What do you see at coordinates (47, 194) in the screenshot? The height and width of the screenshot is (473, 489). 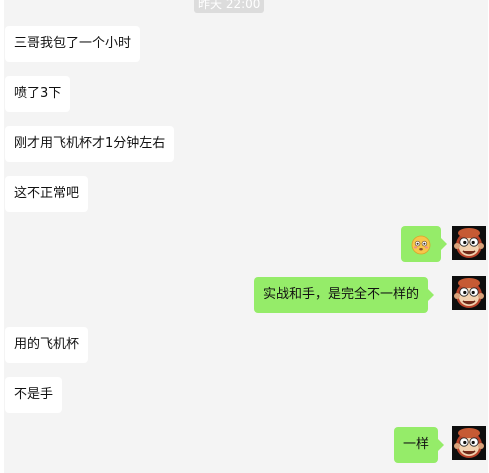 I see `message-bubble-incoming: 这不正常吧` at bounding box center [47, 194].